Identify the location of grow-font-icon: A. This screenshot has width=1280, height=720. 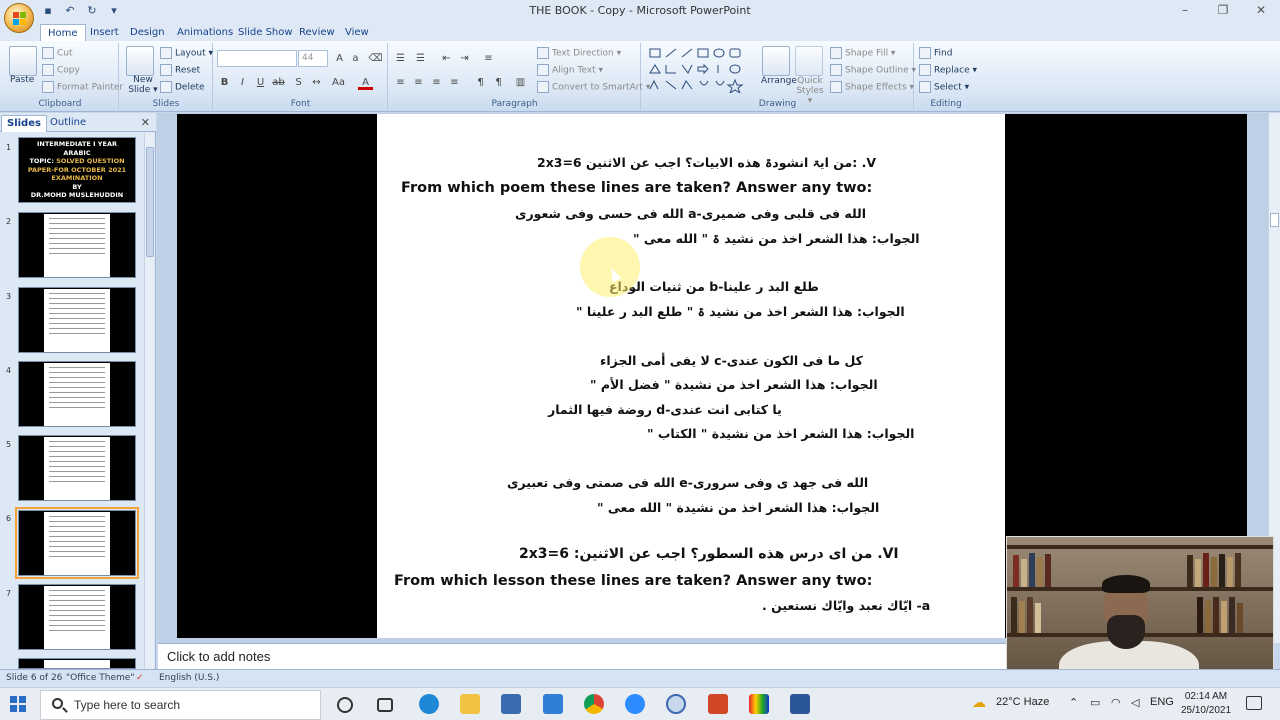
(339, 58).